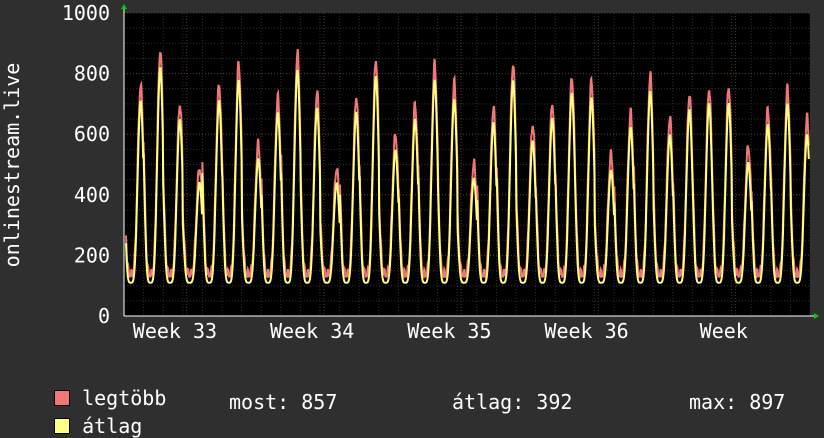 Image resolution: width=824 pixels, height=438 pixels. What do you see at coordinates (175, 331) in the screenshot?
I see `x-tick-label: Week 33` at bounding box center [175, 331].